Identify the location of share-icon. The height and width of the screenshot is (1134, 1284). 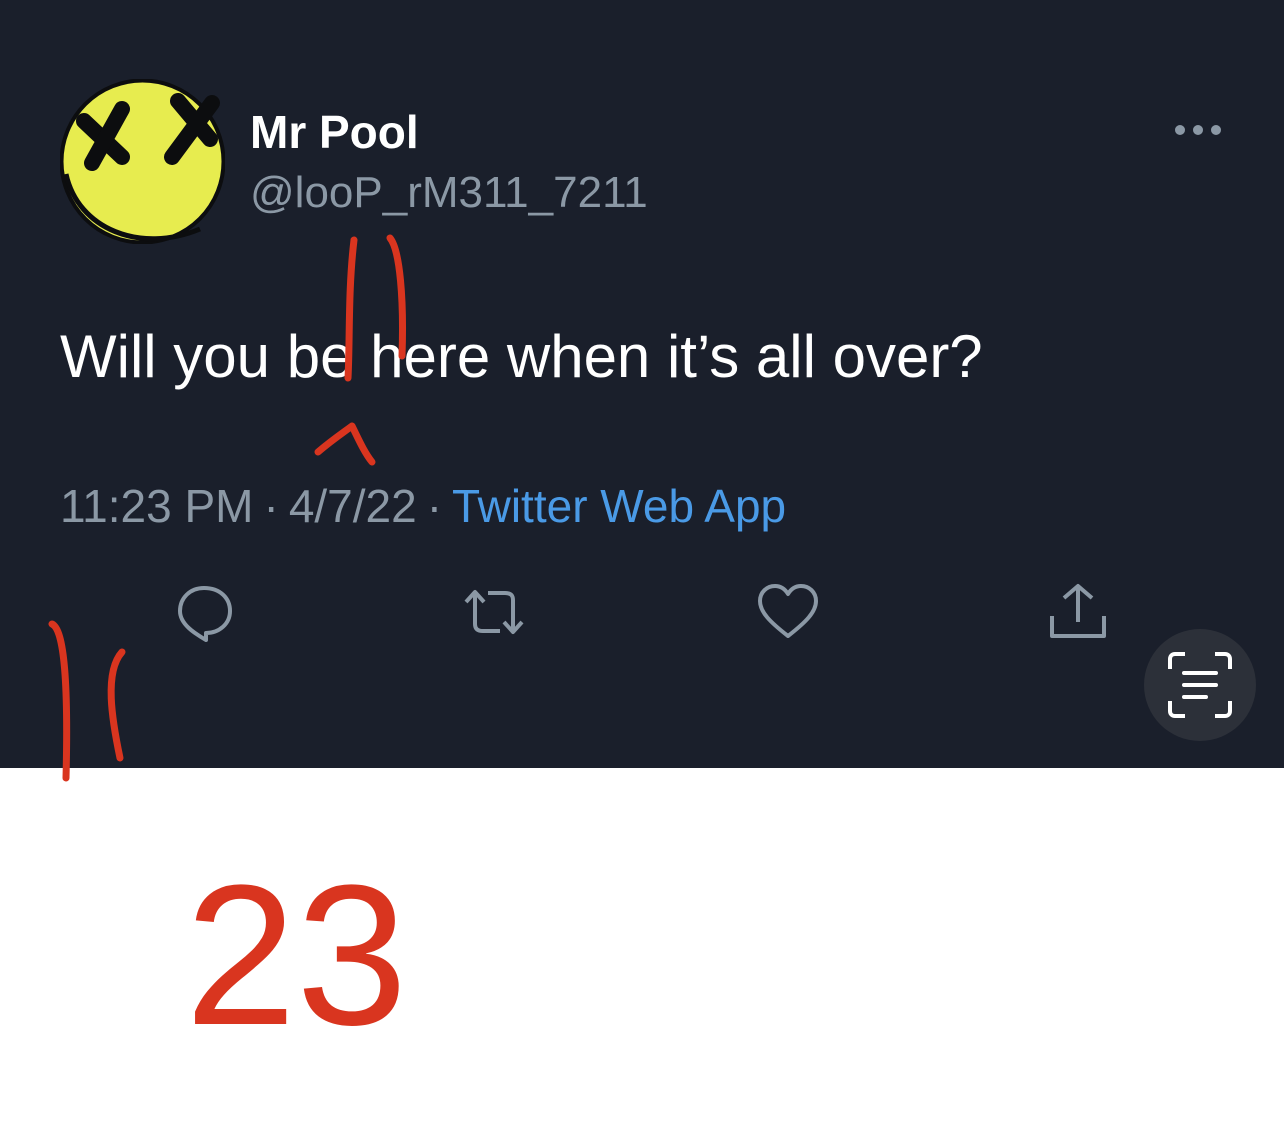
(1078, 611).